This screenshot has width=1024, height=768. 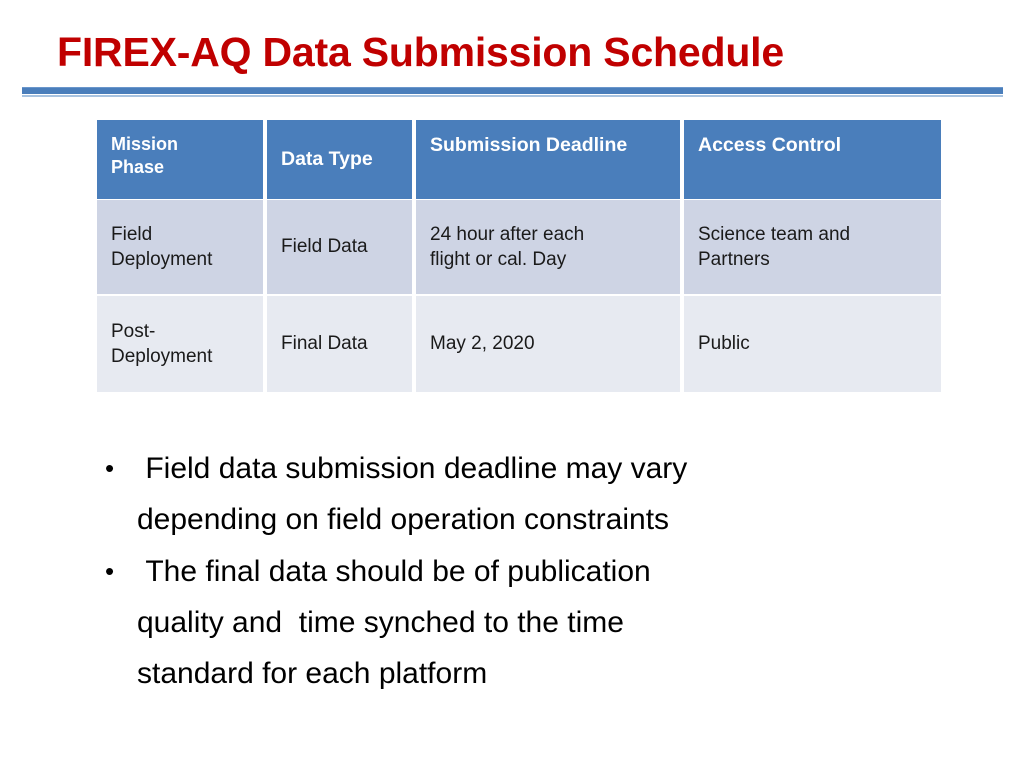 I want to click on row1-access-line1: Science team and, so click(x=774, y=234).